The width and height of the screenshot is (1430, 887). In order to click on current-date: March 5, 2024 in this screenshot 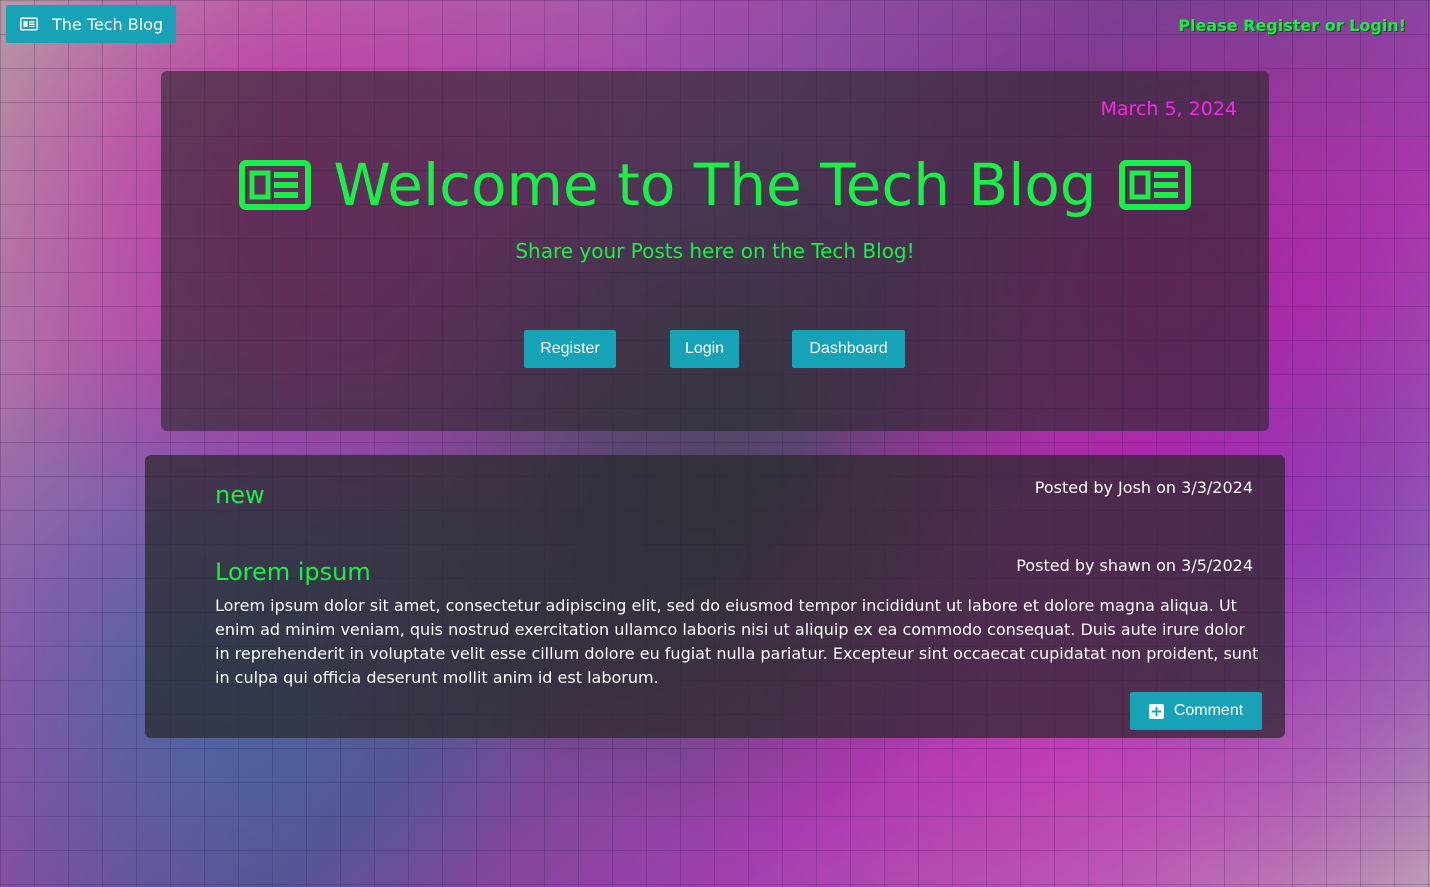, I will do `click(1168, 109)`.